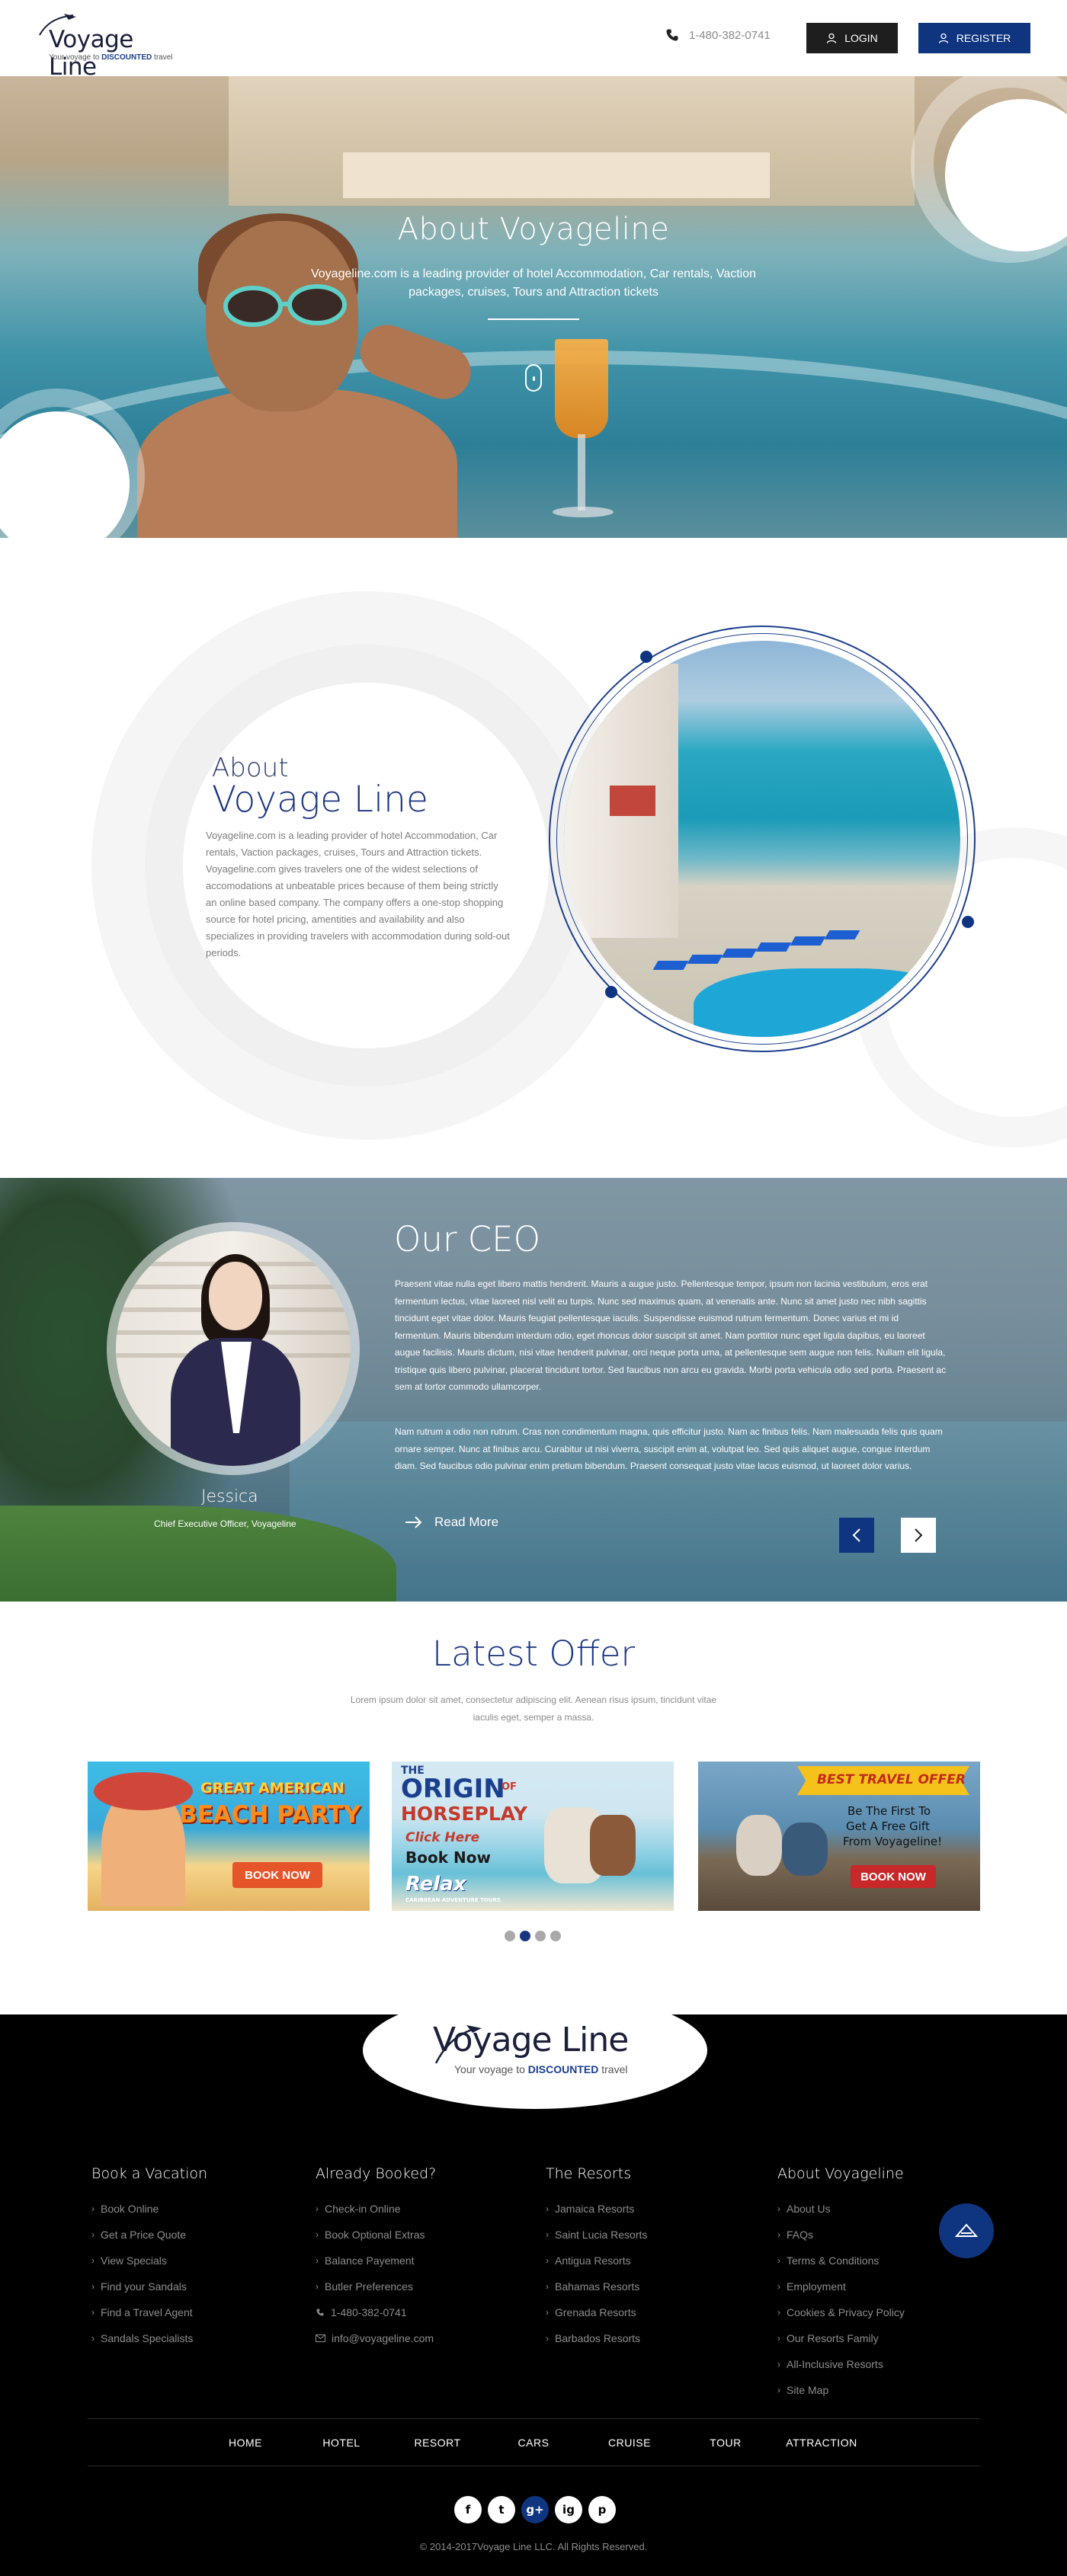 This screenshot has width=1067, height=2576. What do you see at coordinates (149, 2261) in the screenshot?
I see `footer-link: › View Specials` at bounding box center [149, 2261].